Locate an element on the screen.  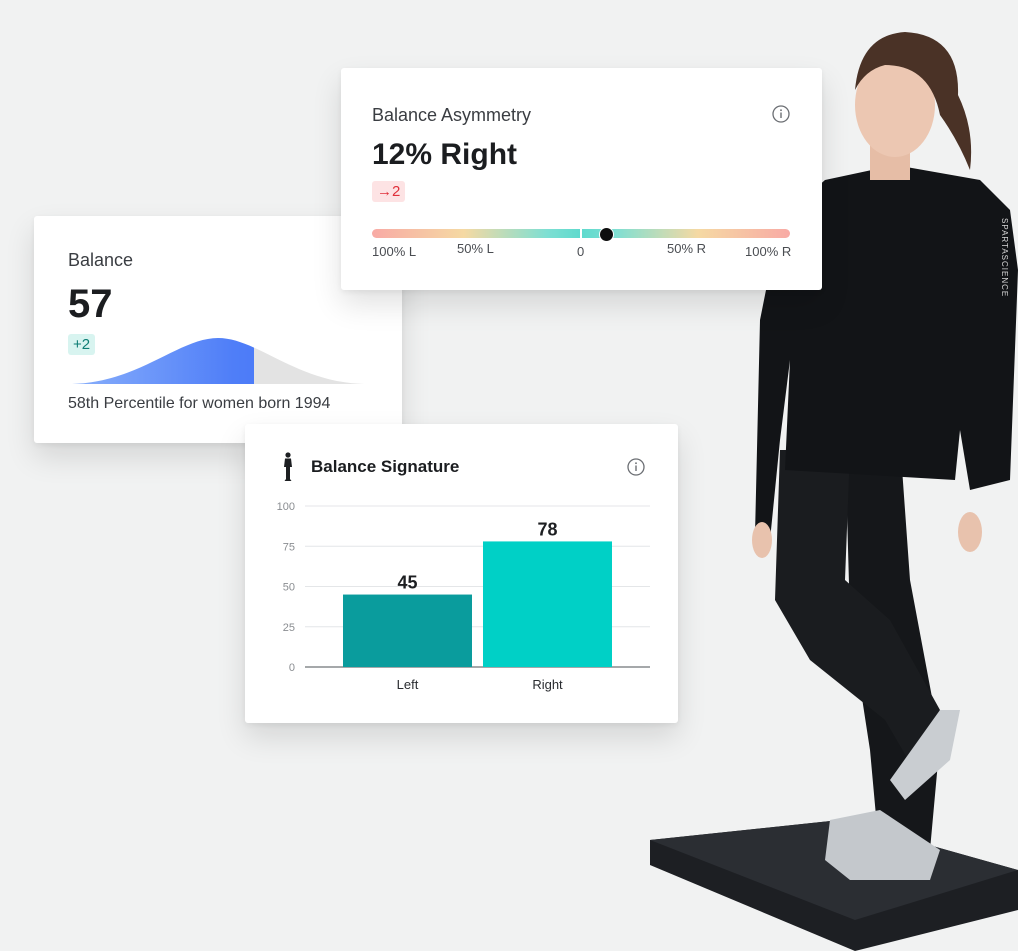
bar-value-label: 45 is located at coordinates (407, 583).